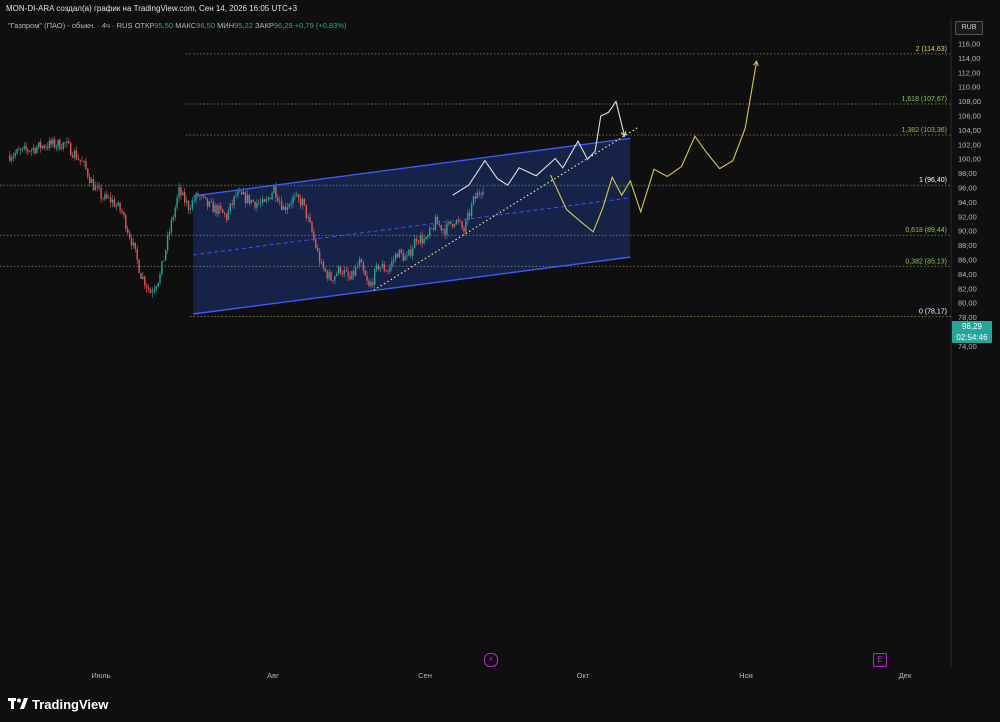 The image size is (1000, 722). I want to click on footer: TradingView, so click(500, 705).